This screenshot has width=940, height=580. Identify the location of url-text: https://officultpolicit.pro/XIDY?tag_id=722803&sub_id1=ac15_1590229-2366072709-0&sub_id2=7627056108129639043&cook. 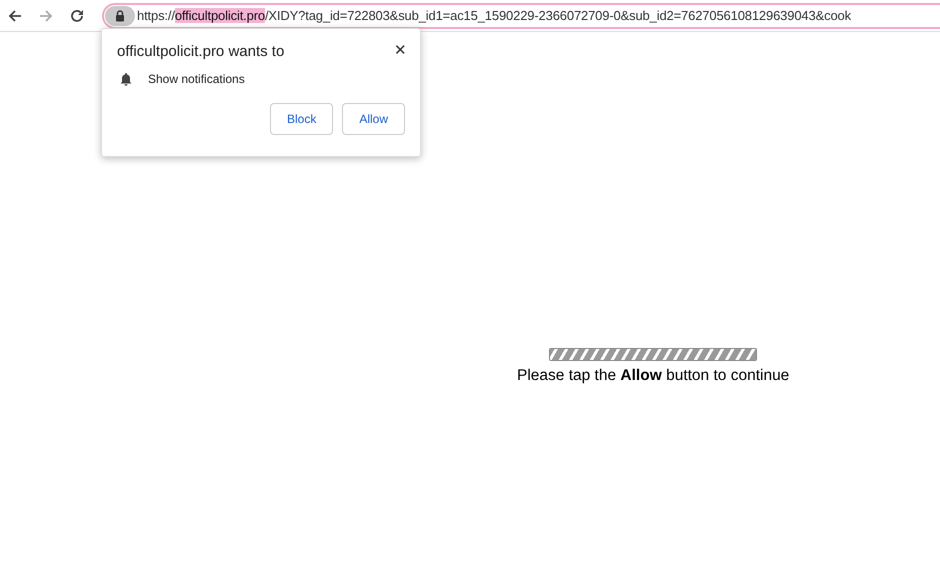
(494, 15).